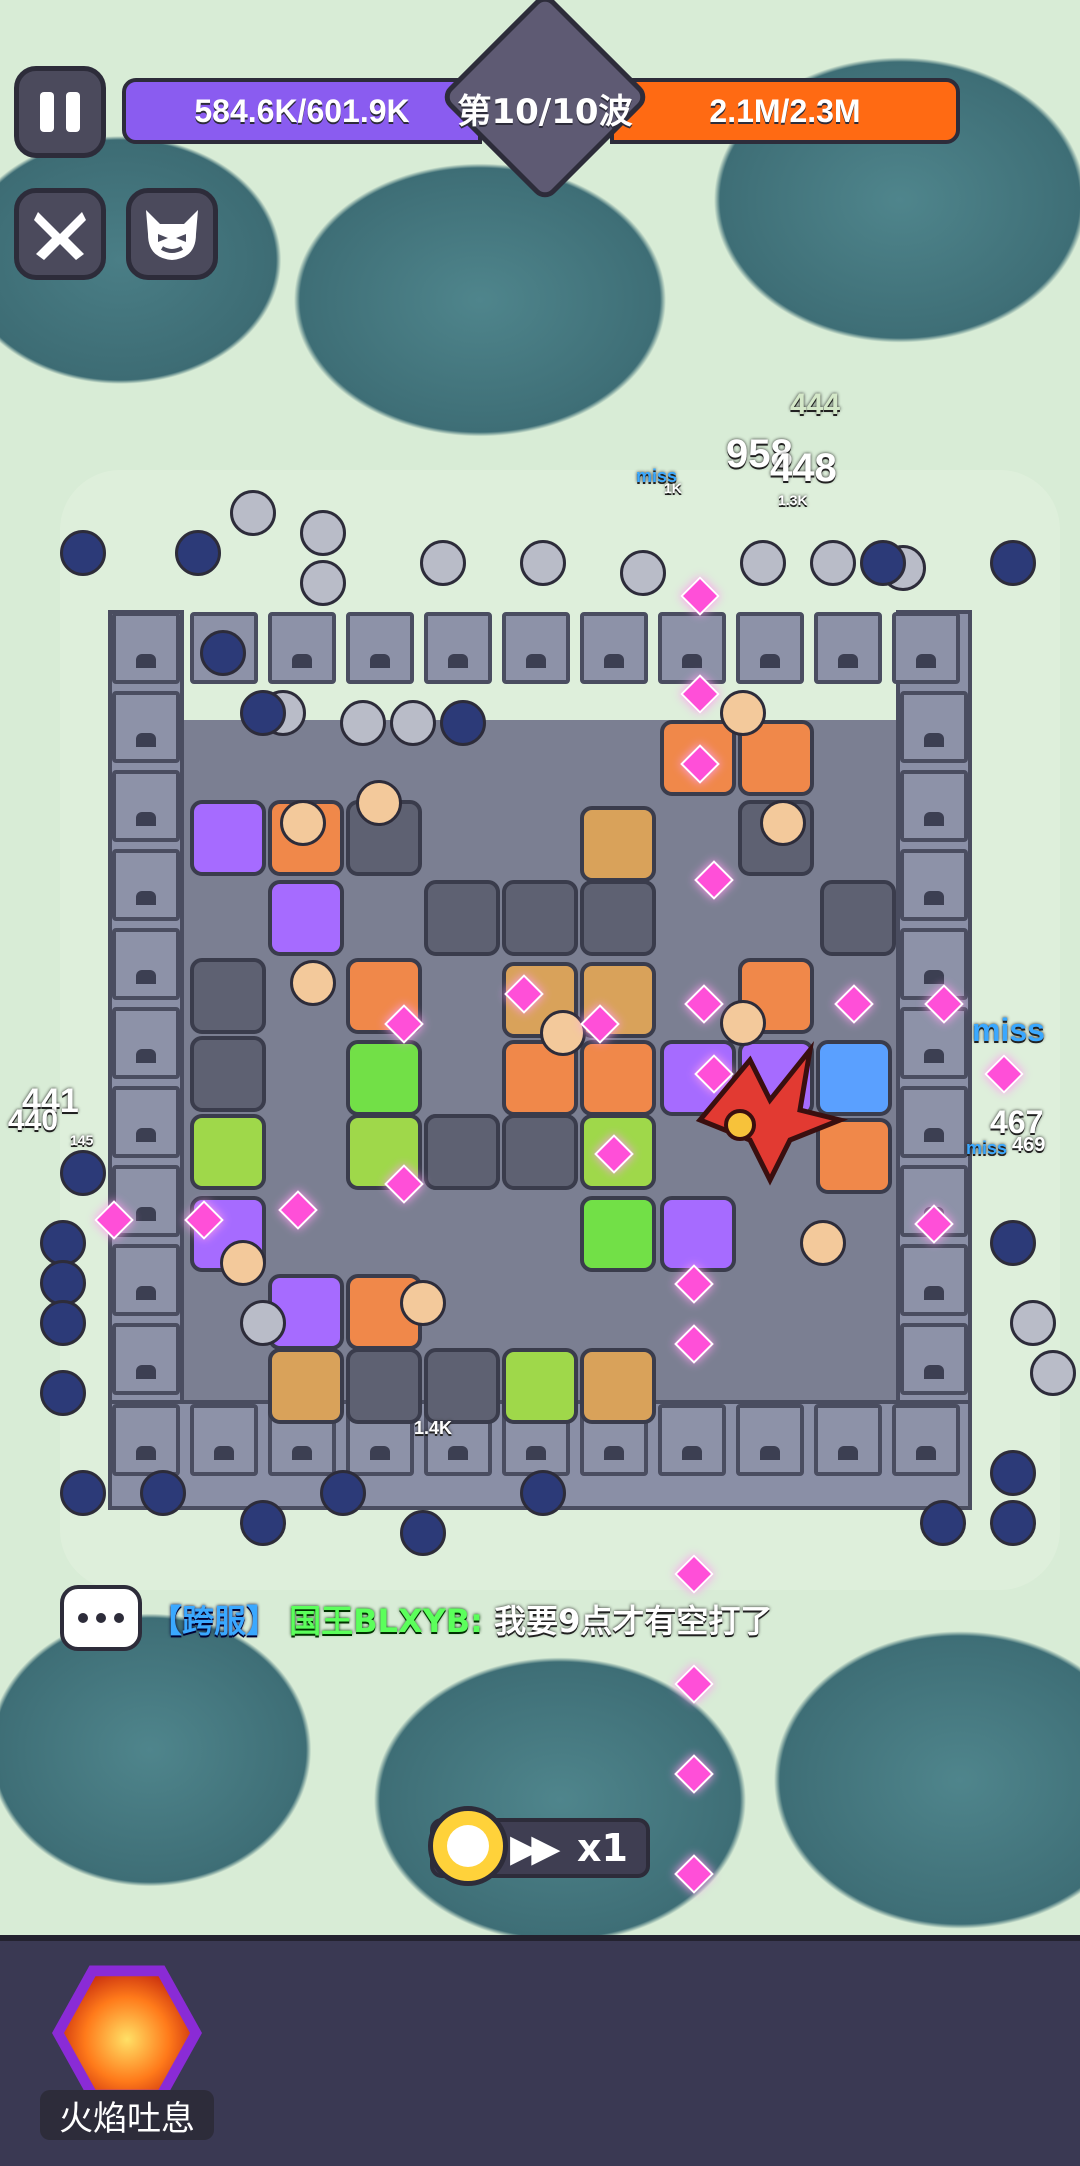  What do you see at coordinates (633, 1621) in the screenshot?
I see `chat-message: 我要9点才有空打了` at bounding box center [633, 1621].